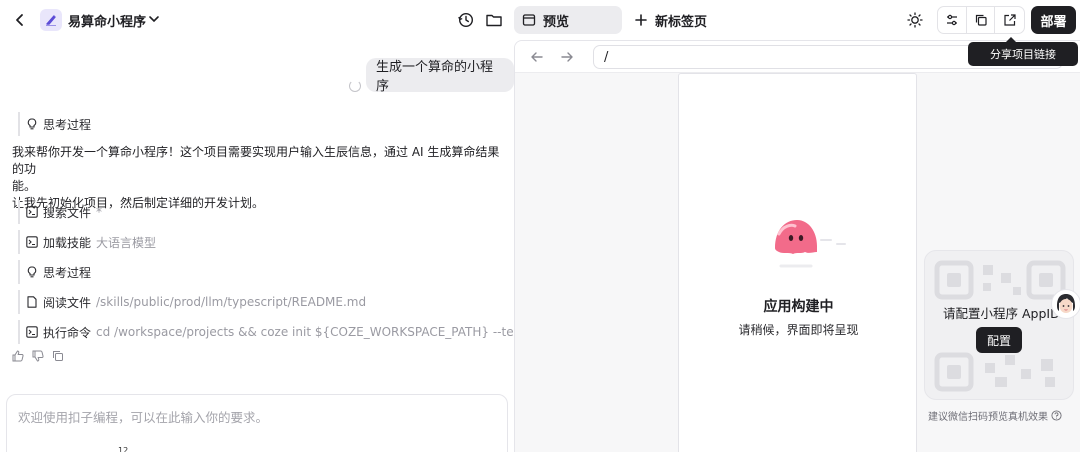  I want to click on qr-config-message: 请配置小程序 AppID, so click(1001, 313).